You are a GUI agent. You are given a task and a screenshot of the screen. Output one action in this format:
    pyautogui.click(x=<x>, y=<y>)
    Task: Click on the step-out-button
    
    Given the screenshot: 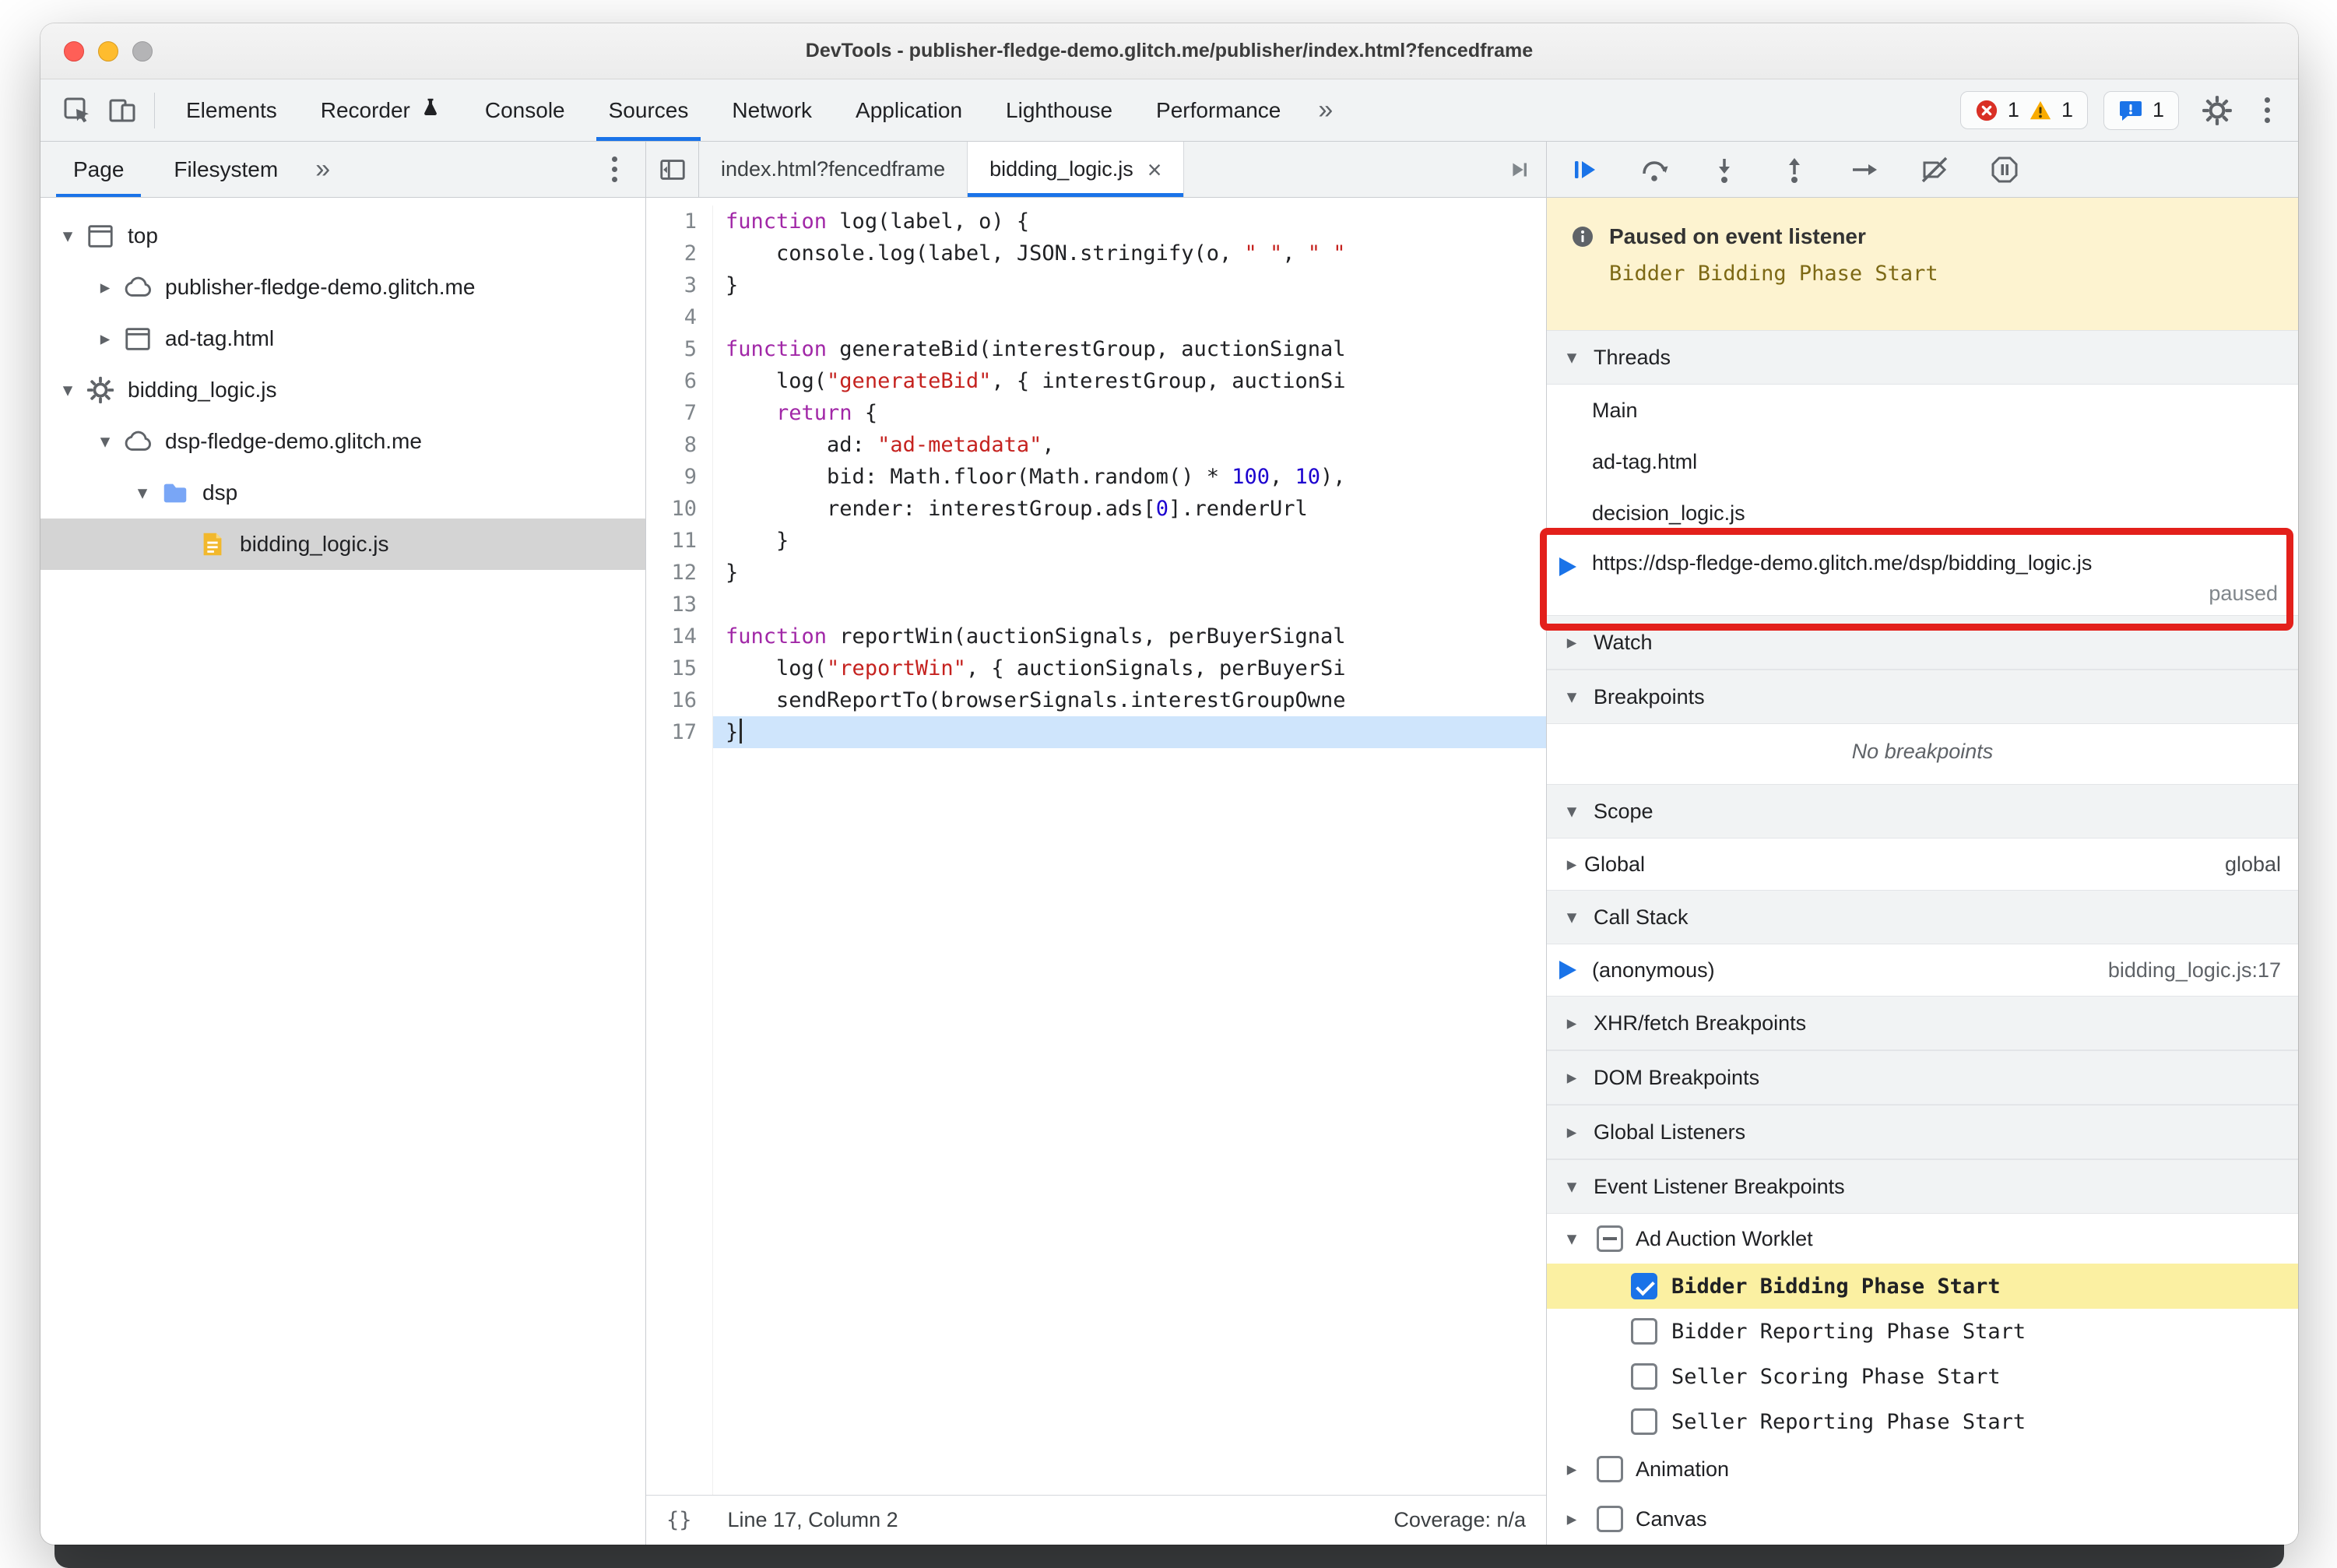 What is the action you would take?
    pyautogui.click(x=1795, y=169)
    